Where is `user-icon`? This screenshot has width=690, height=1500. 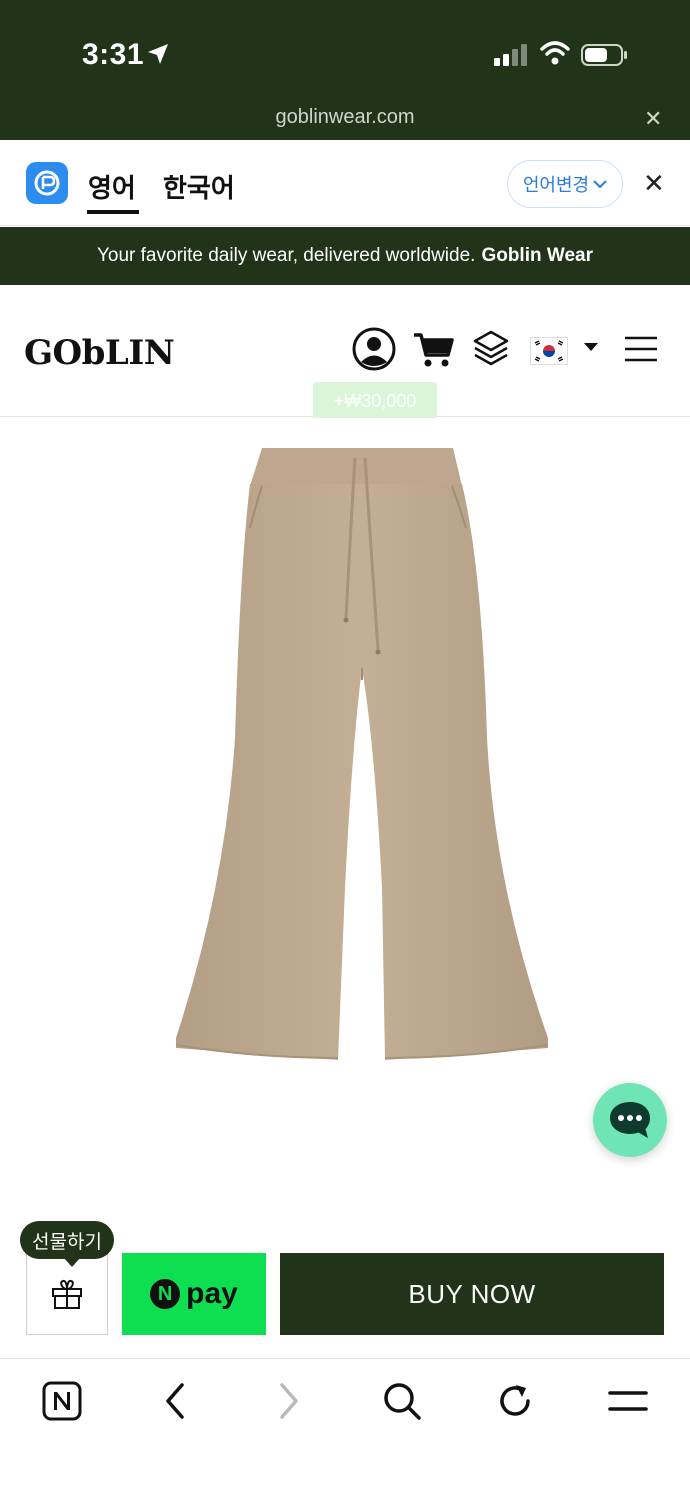 user-icon is located at coordinates (374, 349).